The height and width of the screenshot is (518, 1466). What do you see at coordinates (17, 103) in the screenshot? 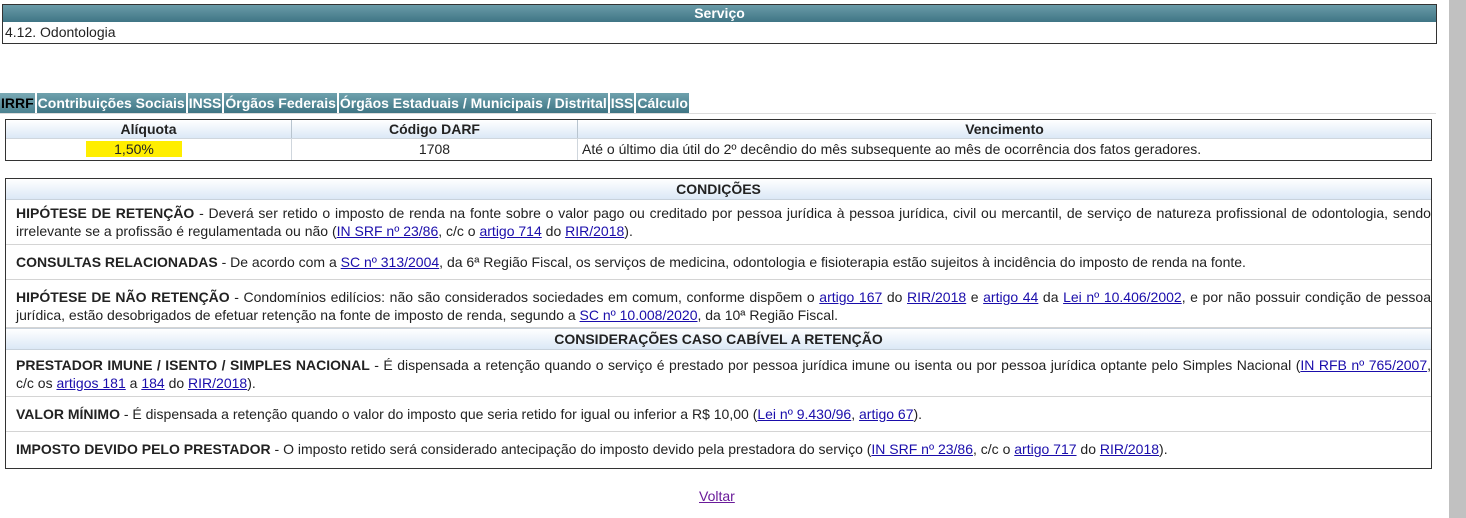
I see `tab-irrf: IRRF` at bounding box center [17, 103].